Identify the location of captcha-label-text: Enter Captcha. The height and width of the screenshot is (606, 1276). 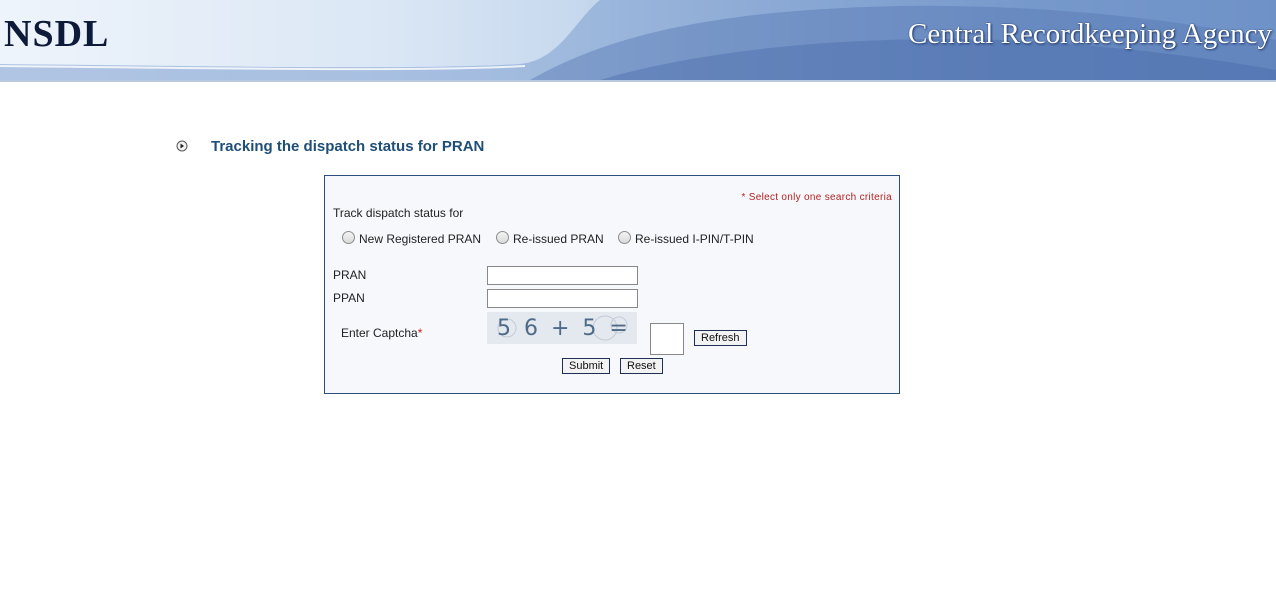
(379, 333).